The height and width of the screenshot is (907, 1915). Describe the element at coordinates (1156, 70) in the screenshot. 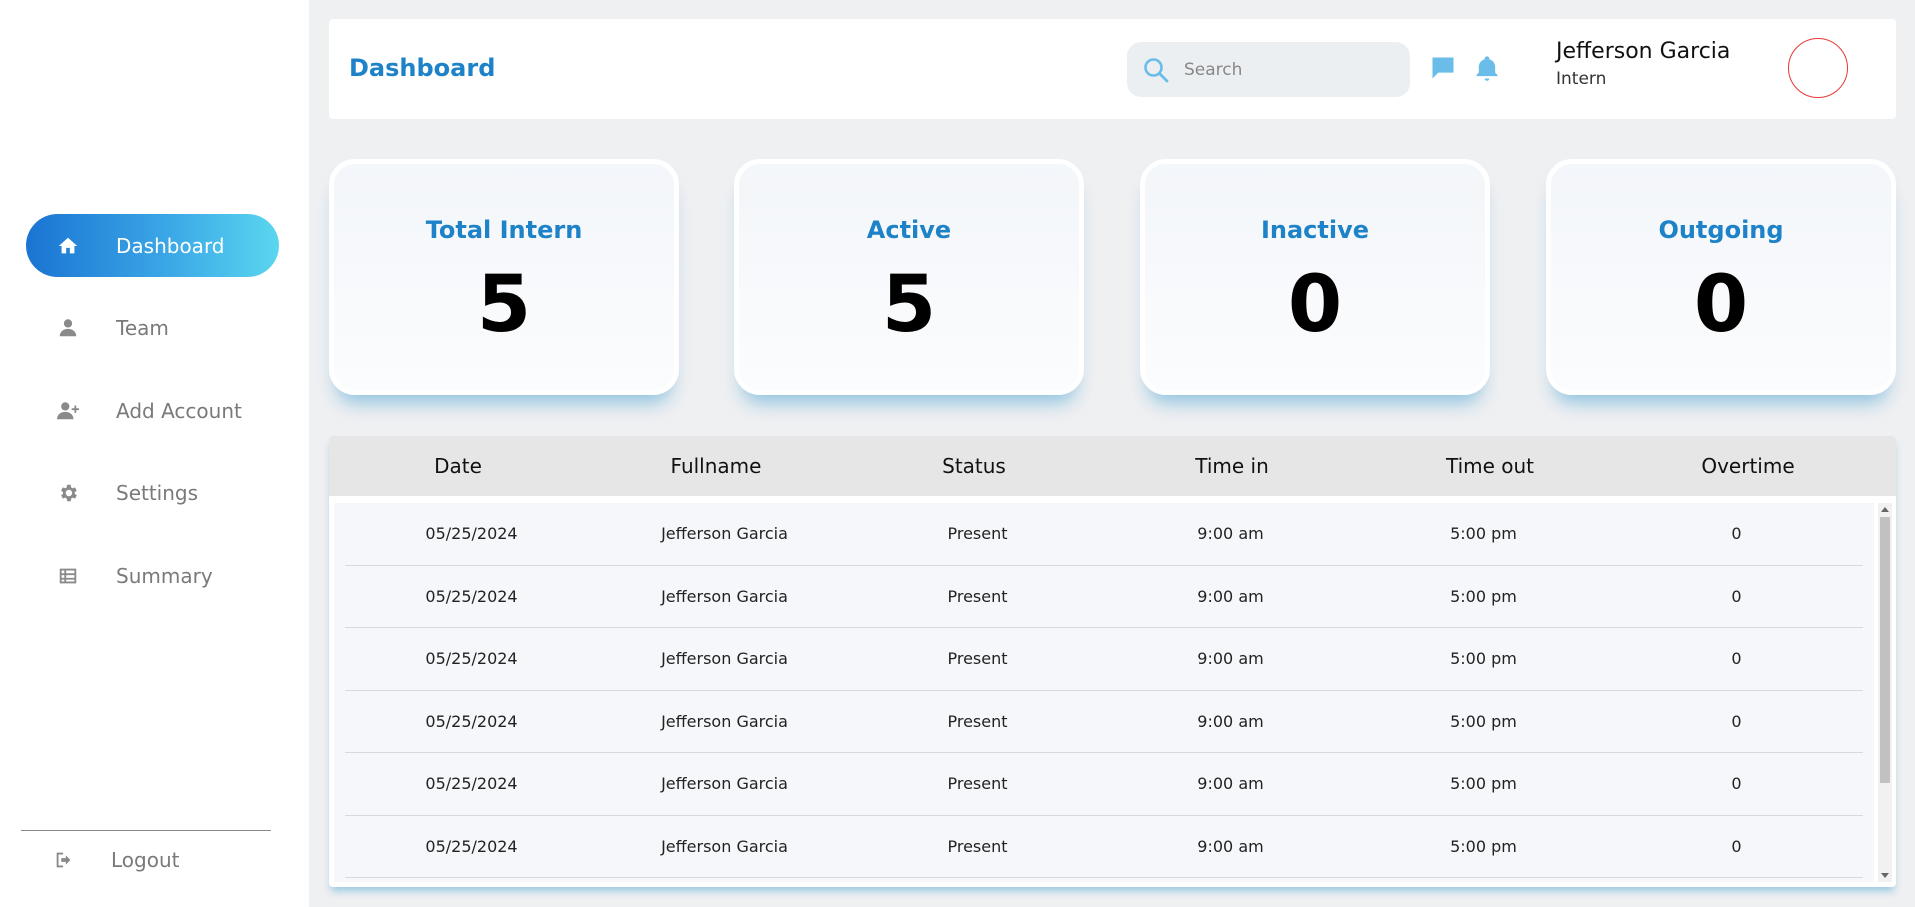

I see `search-icon` at that location.